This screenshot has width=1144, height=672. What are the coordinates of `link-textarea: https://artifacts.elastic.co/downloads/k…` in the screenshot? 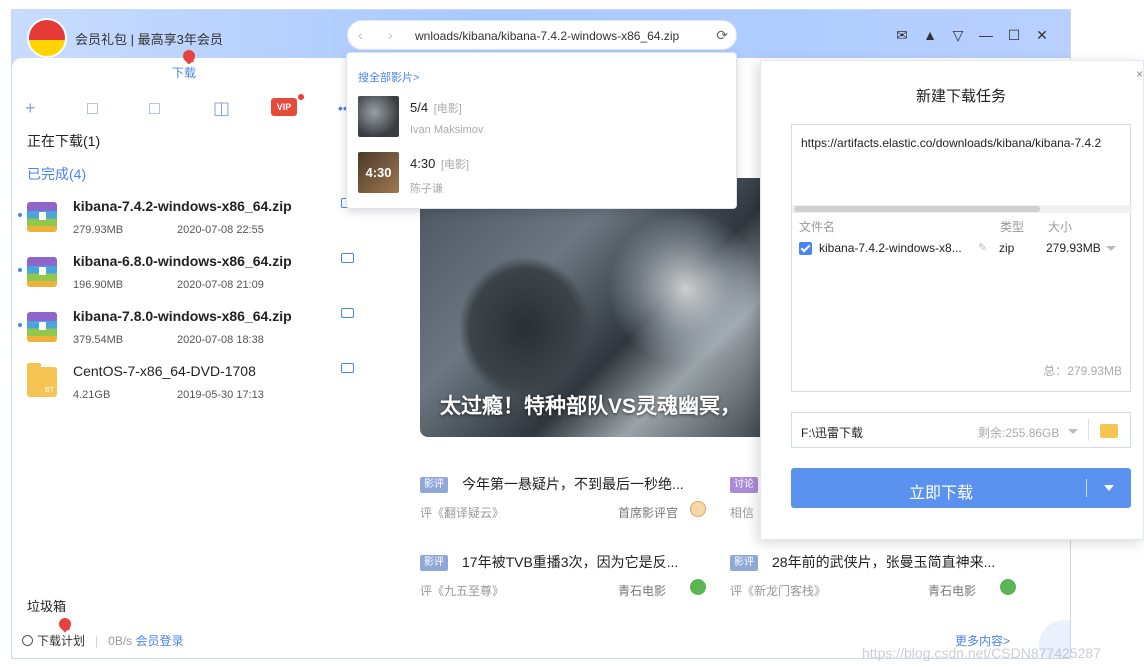 It's located at (966, 143).